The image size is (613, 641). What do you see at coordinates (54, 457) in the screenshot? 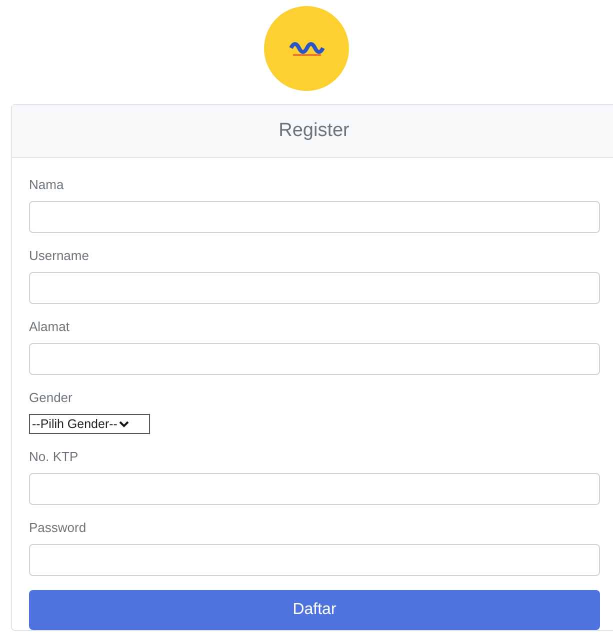
I see `field-label: No. KTP` at bounding box center [54, 457].